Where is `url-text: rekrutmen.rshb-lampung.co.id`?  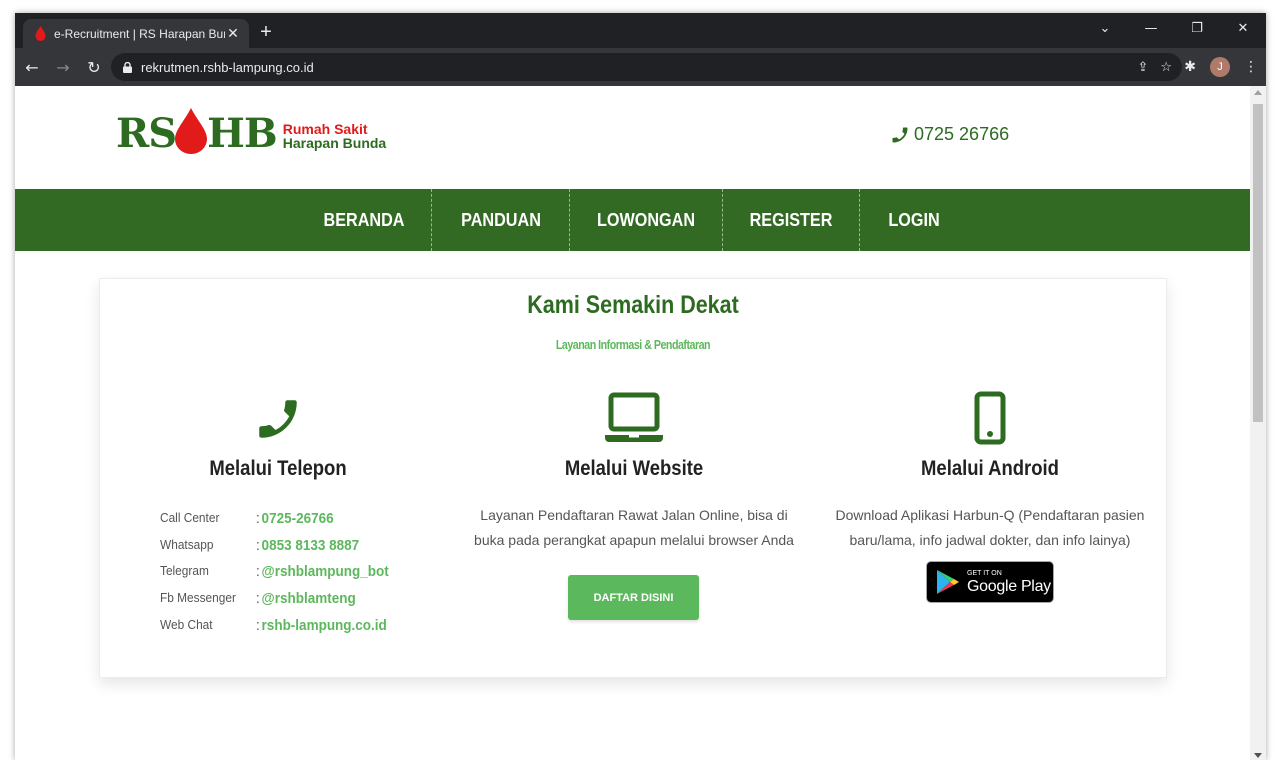 url-text: rekrutmen.rshb-lampung.co.id is located at coordinates (227, 67).